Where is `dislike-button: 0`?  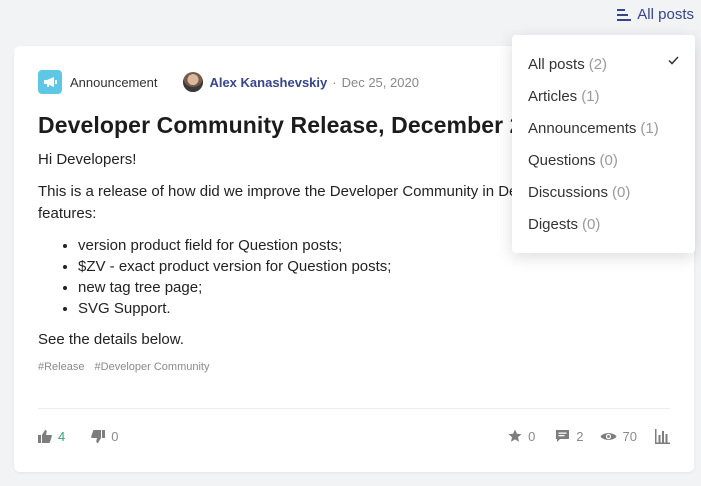 dislike-button: 0 is located at coordinates (104, 436).